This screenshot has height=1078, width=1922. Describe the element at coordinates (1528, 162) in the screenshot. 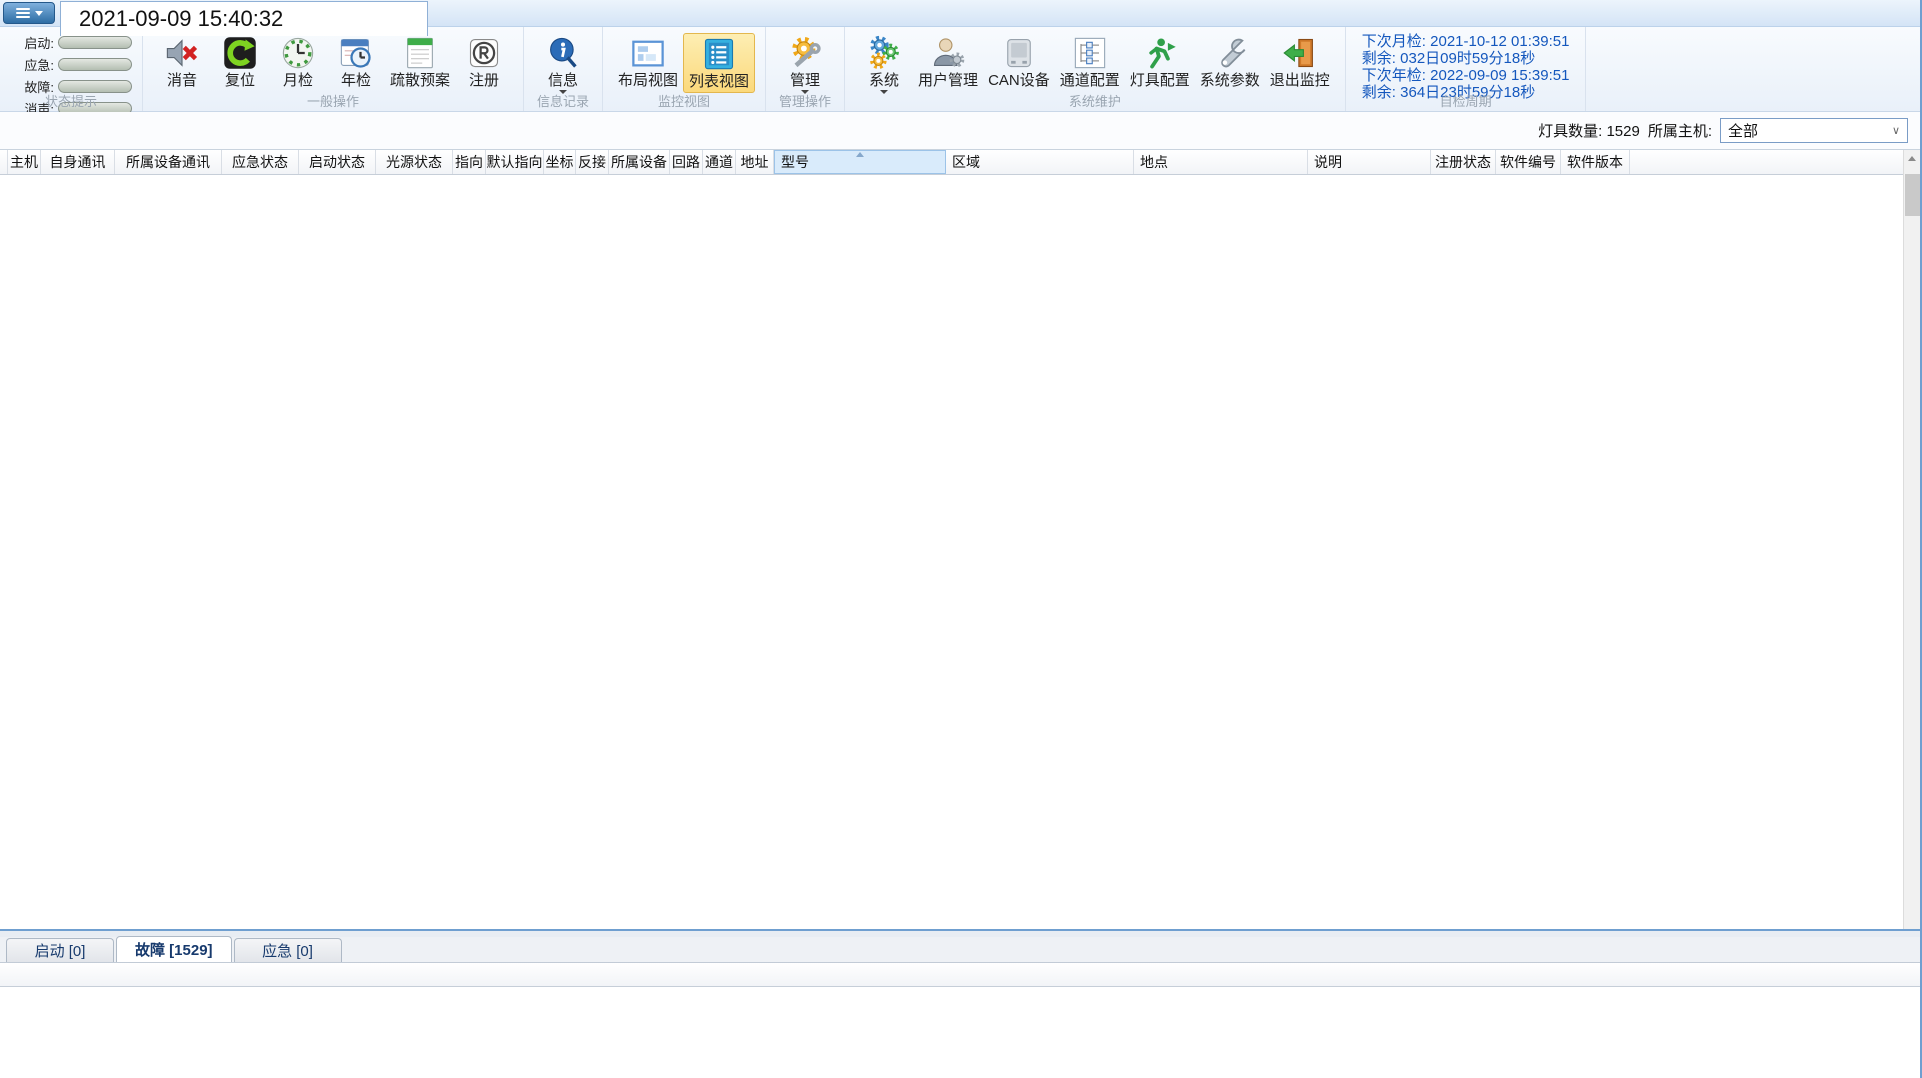

I see `col-header-software-code: 软件编号` at that location.